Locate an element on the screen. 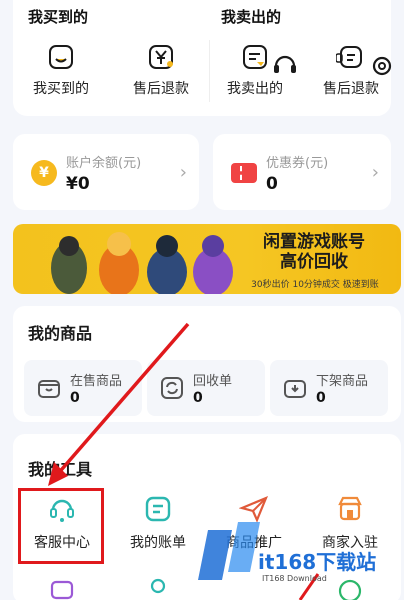 The image size is (404, 600). banner-title-line2: 高价回收 is located at coordinates (314, 262).